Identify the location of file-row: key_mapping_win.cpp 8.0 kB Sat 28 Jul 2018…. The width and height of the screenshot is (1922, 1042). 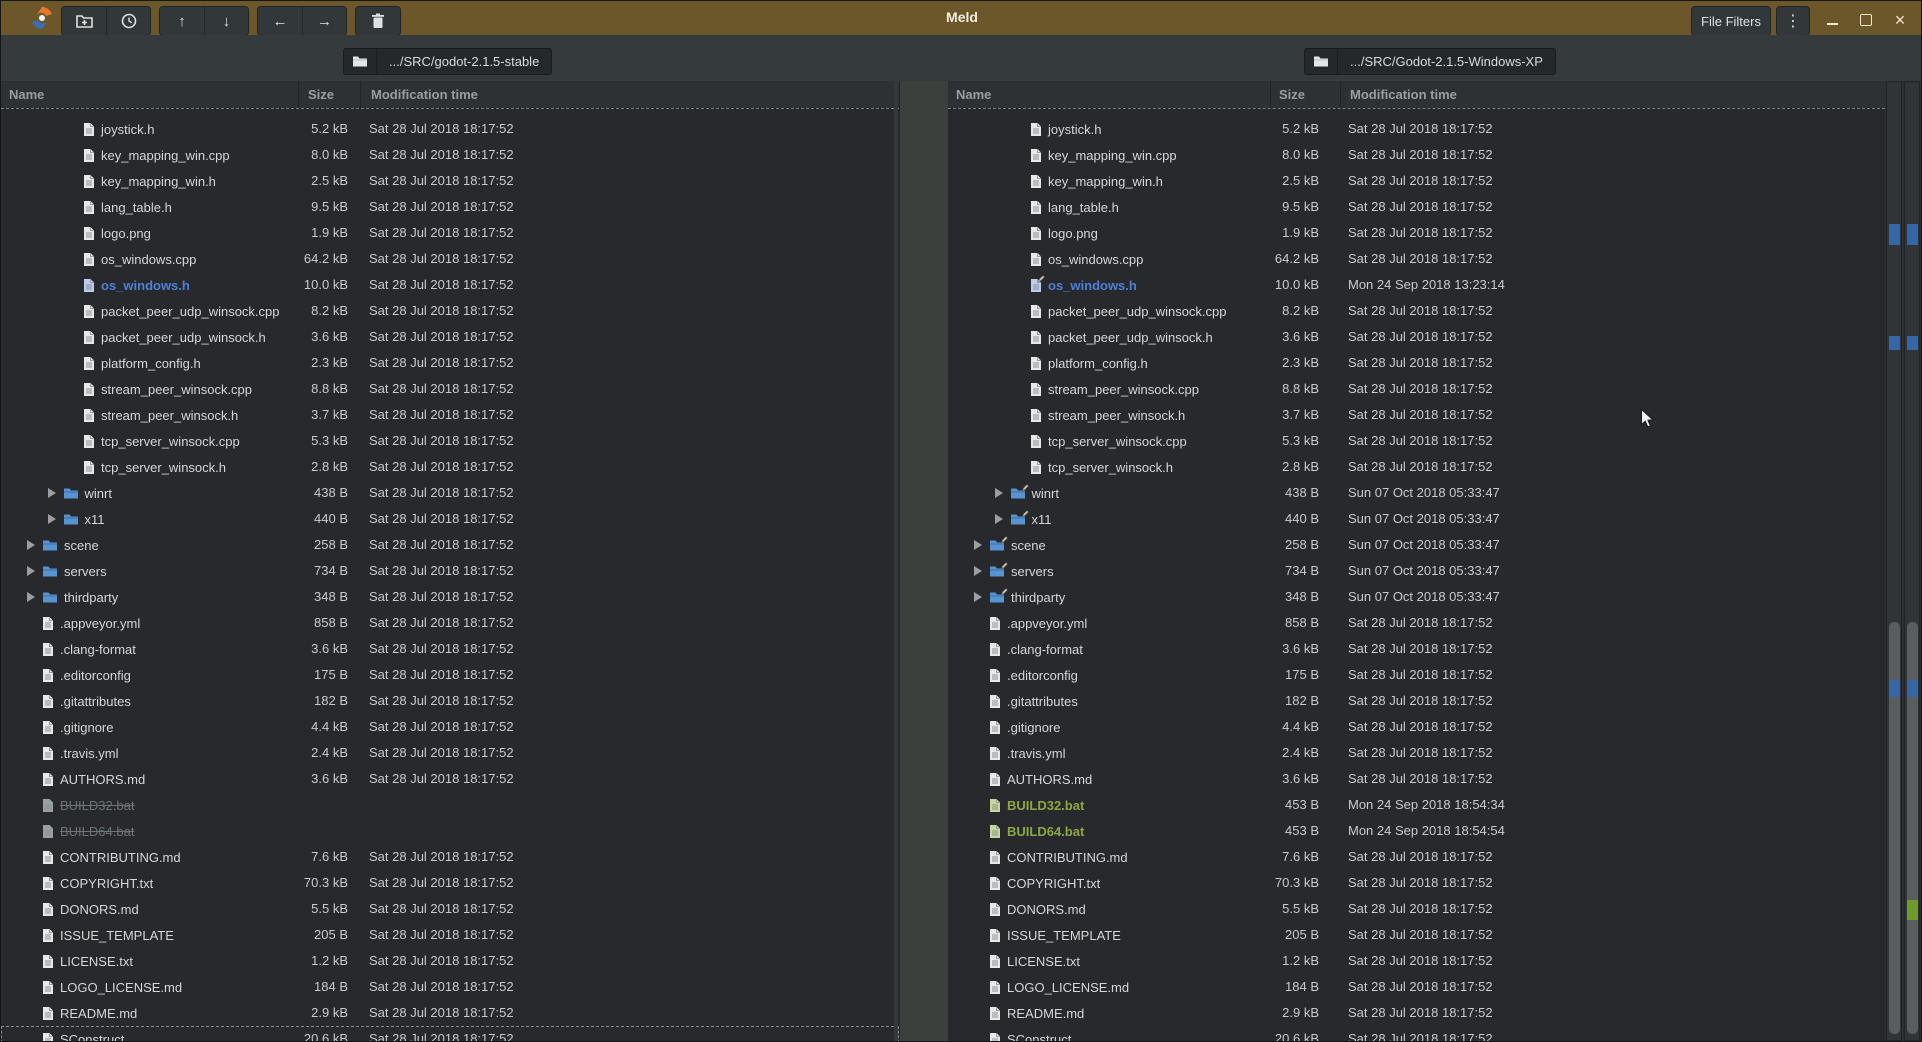
(1416, 155).